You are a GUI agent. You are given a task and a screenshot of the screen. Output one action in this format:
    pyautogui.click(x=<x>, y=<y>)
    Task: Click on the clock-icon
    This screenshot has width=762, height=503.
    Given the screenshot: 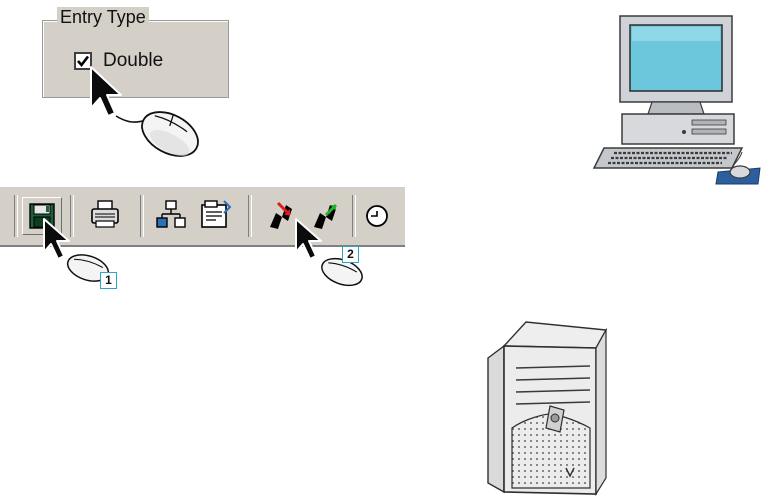 What is the action you would take?
    pyautogui.click(x=377, y=216)
    